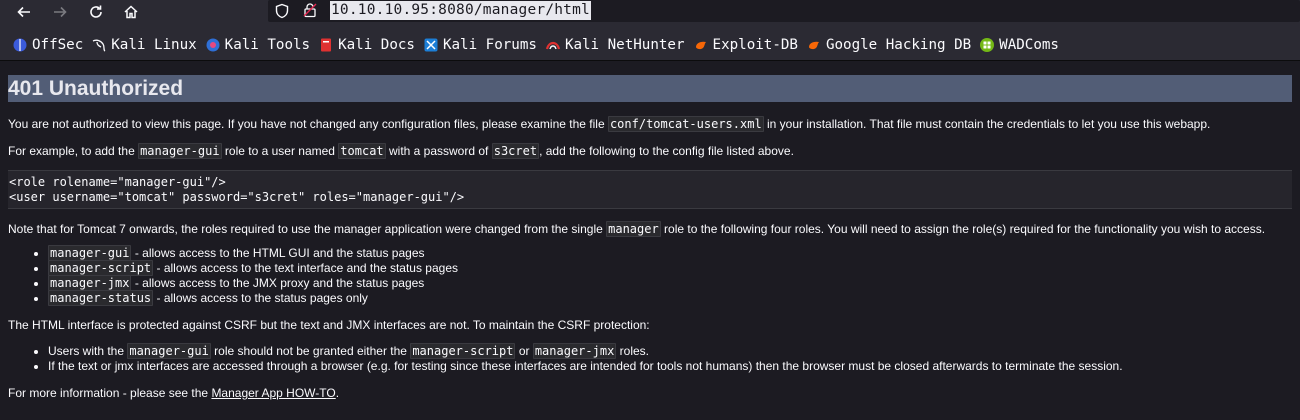  I want to click on text-span: with a password of, so click(438, 151).